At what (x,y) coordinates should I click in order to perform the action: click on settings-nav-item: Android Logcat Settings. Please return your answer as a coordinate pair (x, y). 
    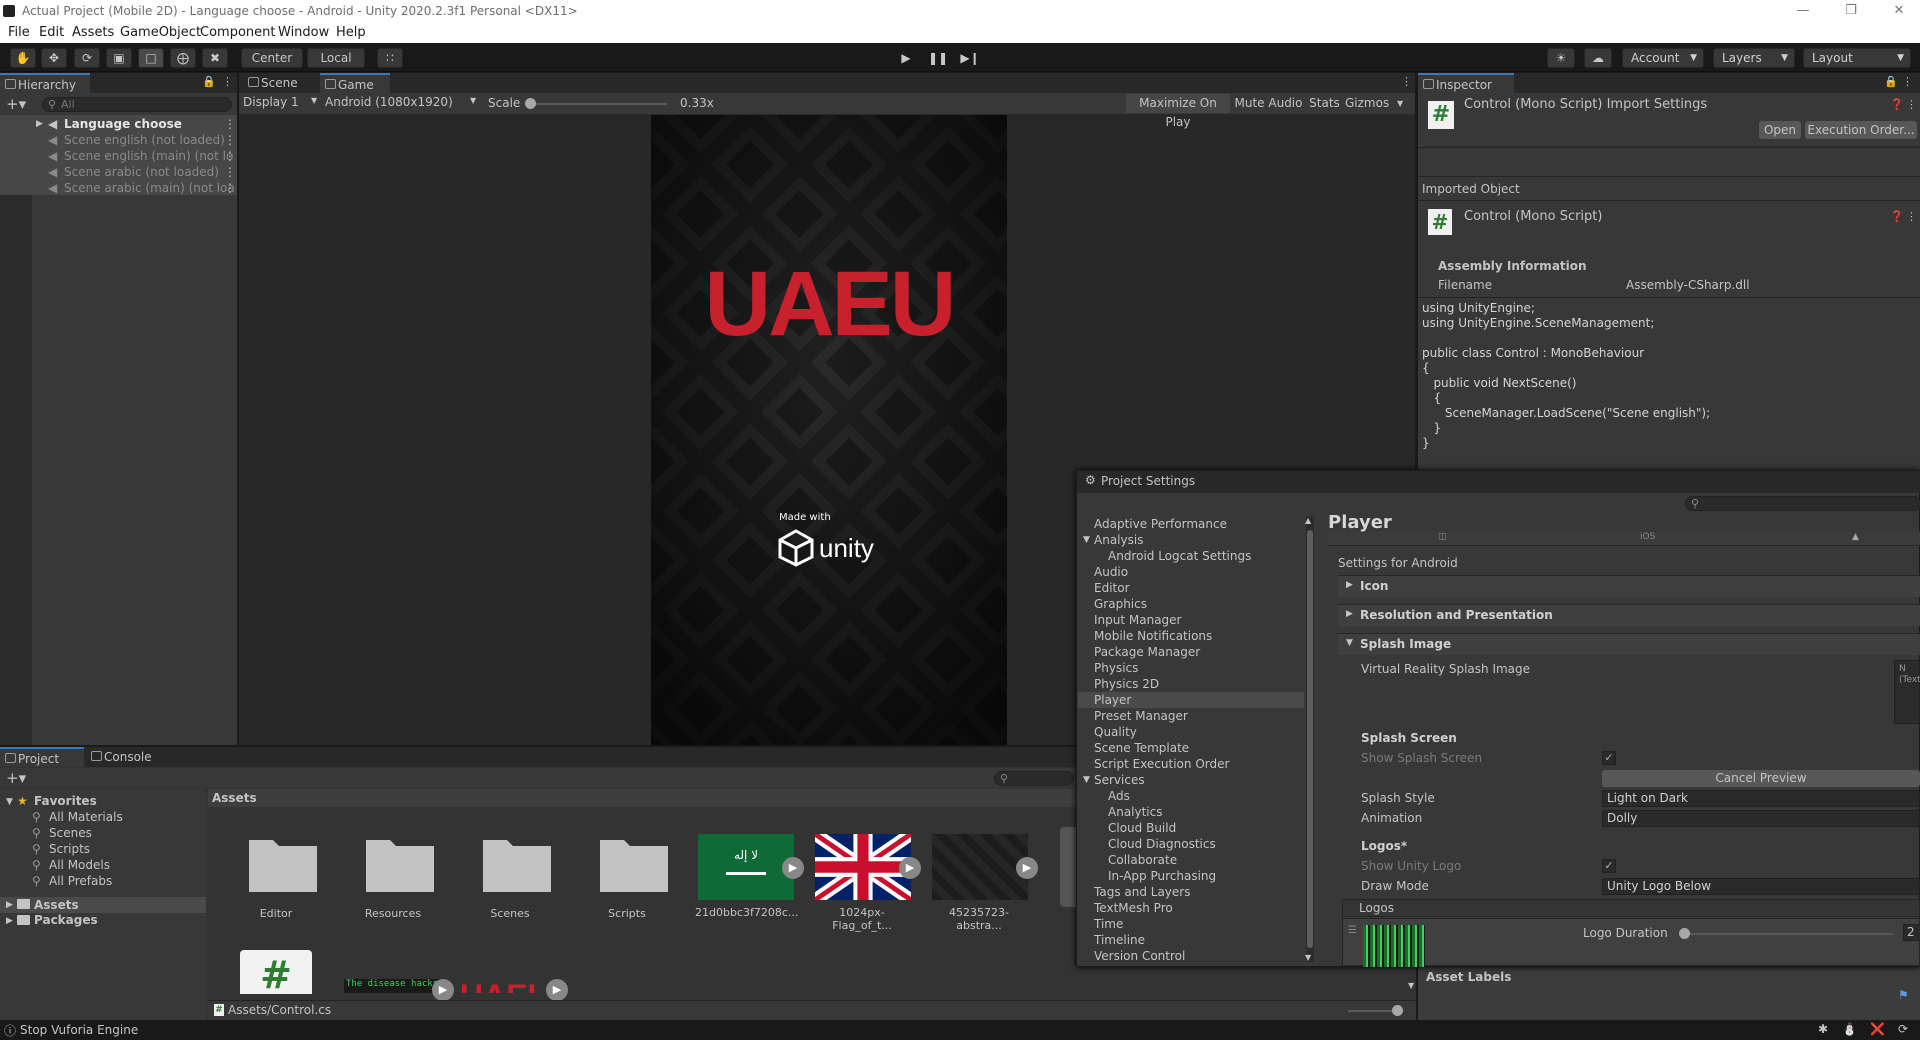
    Looking at the image, I should click on (1179, 556).